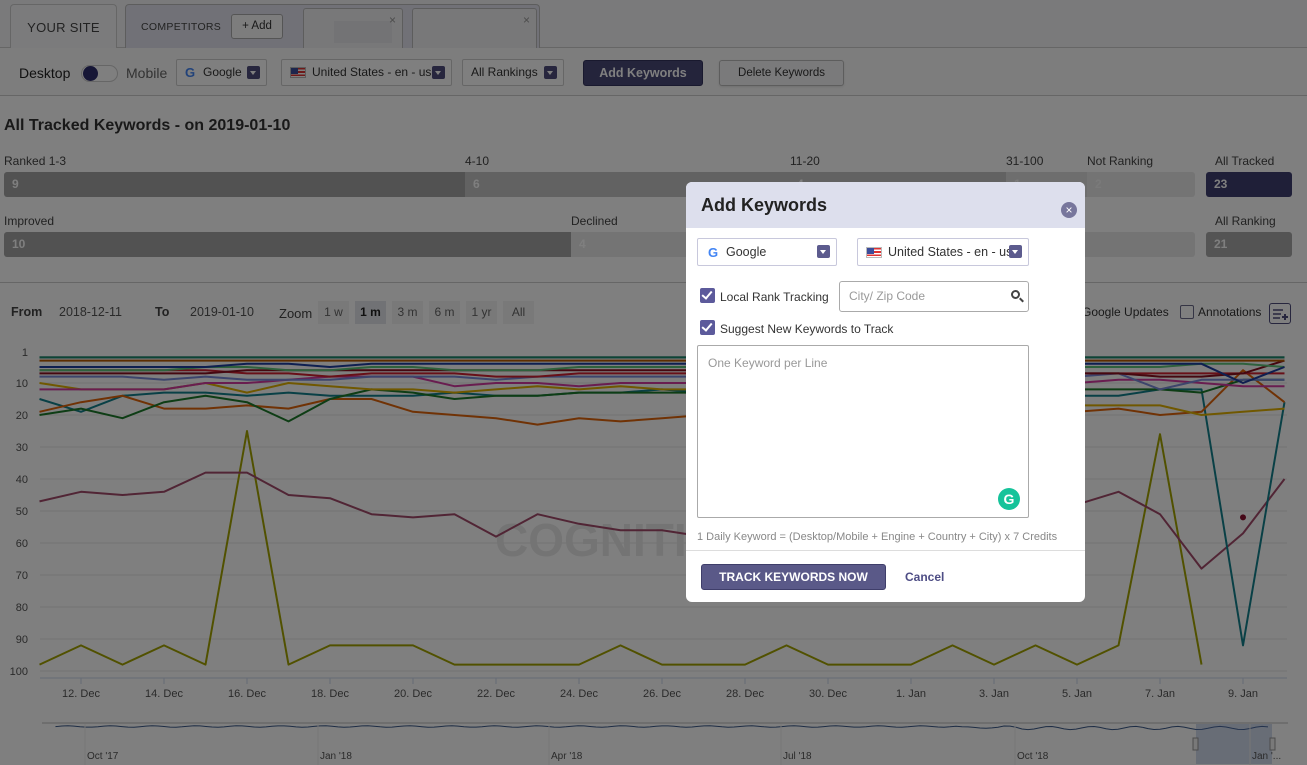  I want to click on dialog-divider, so click(885, 550).